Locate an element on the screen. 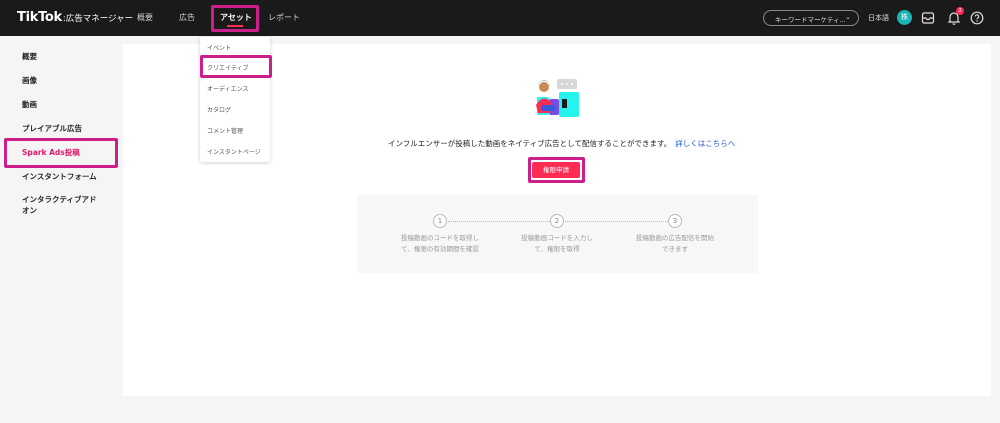  nav-overview: 概要 is located at coordinates (145, 17).